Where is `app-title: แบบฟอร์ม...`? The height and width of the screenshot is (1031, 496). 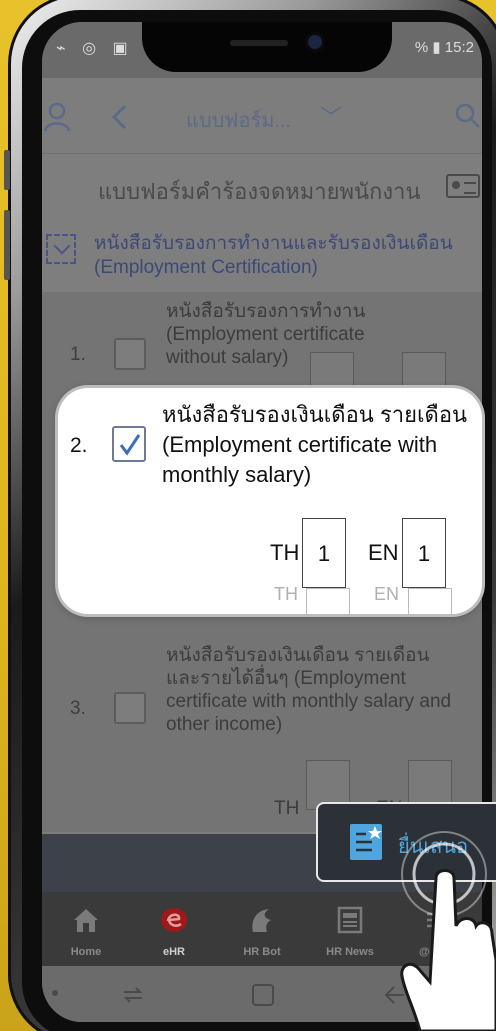 app-title: แบบฟอร์ม... is located at coordinates (238, 120).